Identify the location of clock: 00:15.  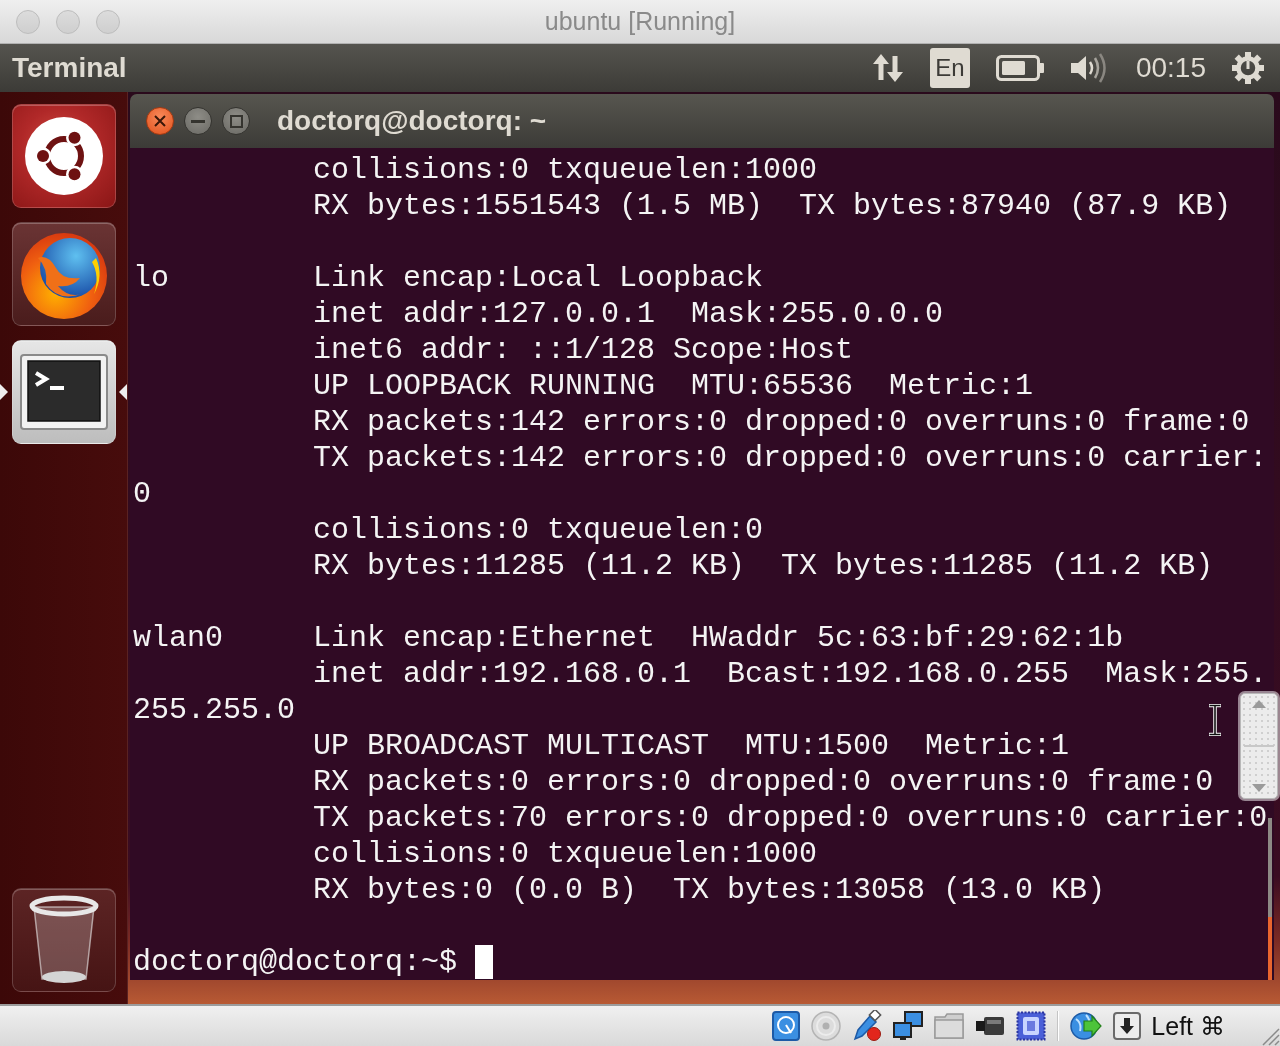
(1170, 68).